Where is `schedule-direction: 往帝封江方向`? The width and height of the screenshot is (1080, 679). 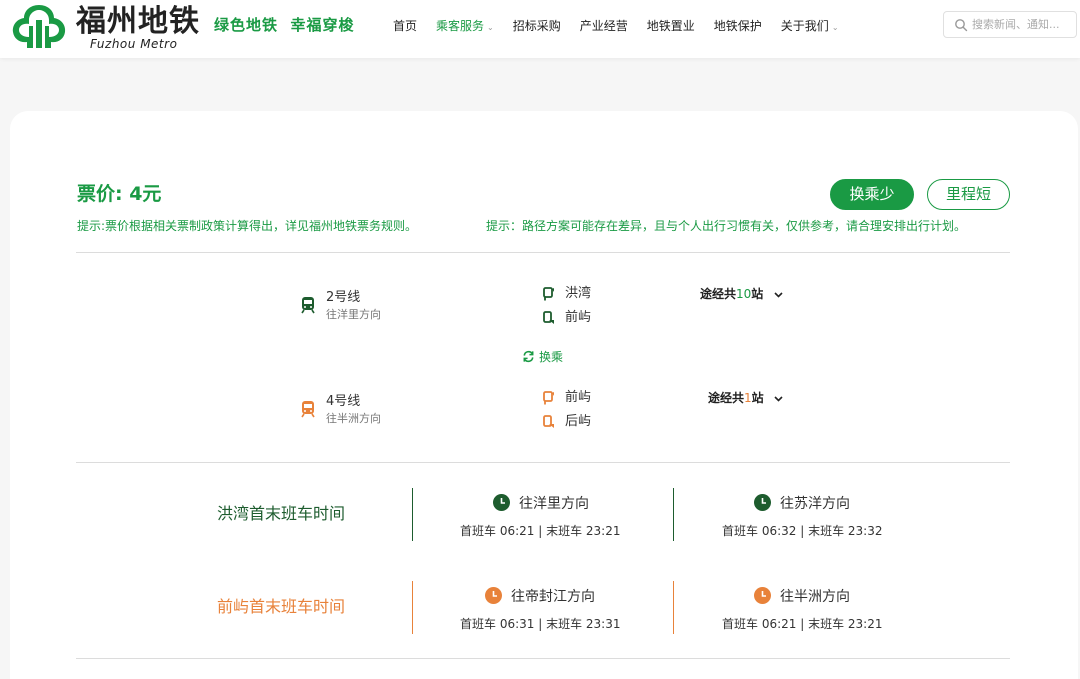 schedule-direction: 往帝封江方向 is located at coordinates (540, 597).